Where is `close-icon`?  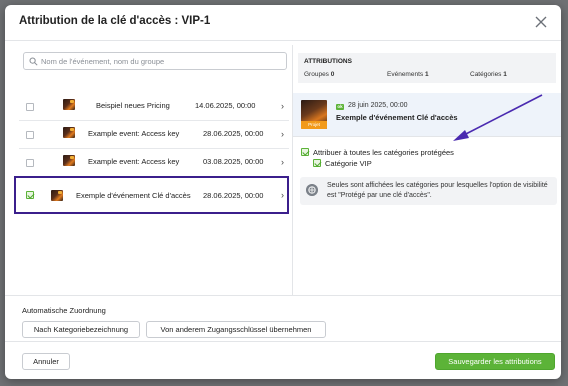 close-icon is located at coordinates (541, 22).